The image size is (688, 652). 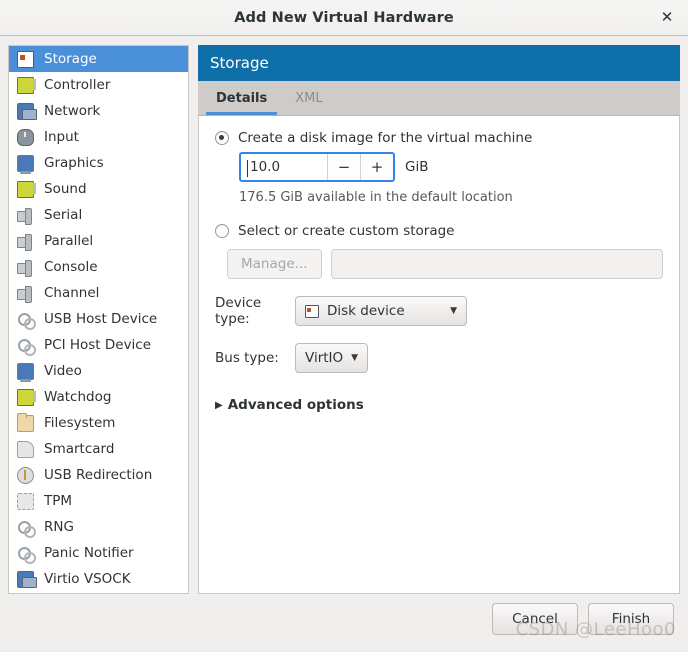 I want to click on sidebar-item-label: Channel, so click(x=72, y=293).